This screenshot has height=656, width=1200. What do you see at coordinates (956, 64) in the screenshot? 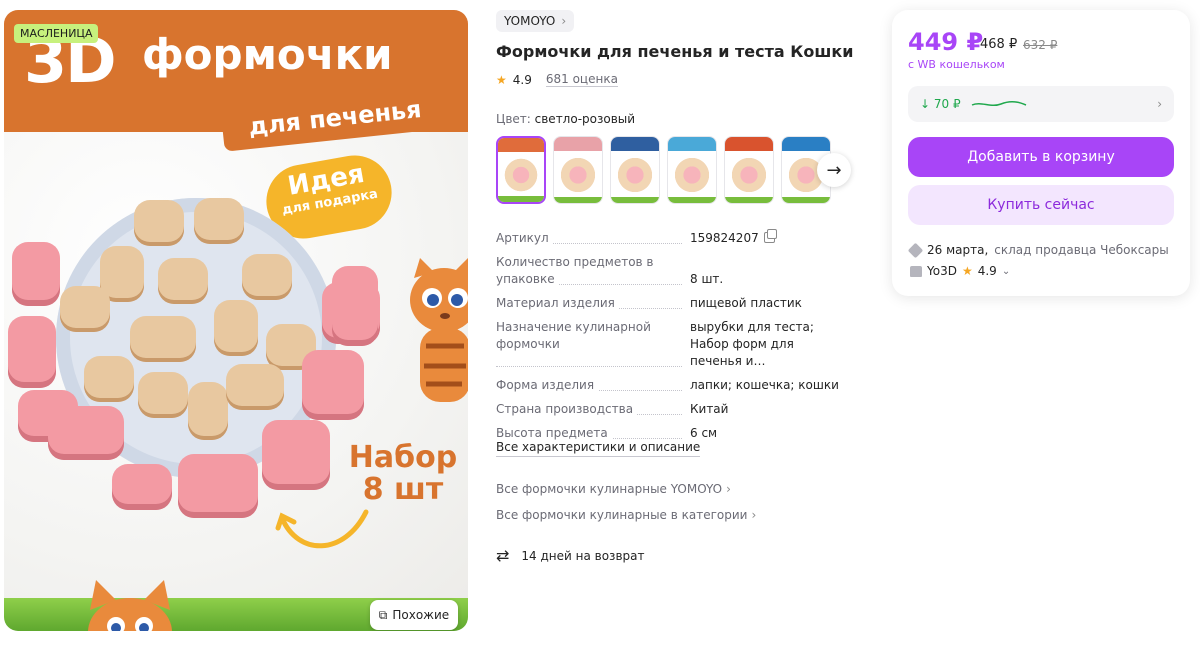
I see `wallet-note: с WB кошельком` at bounding box center [956, 64].